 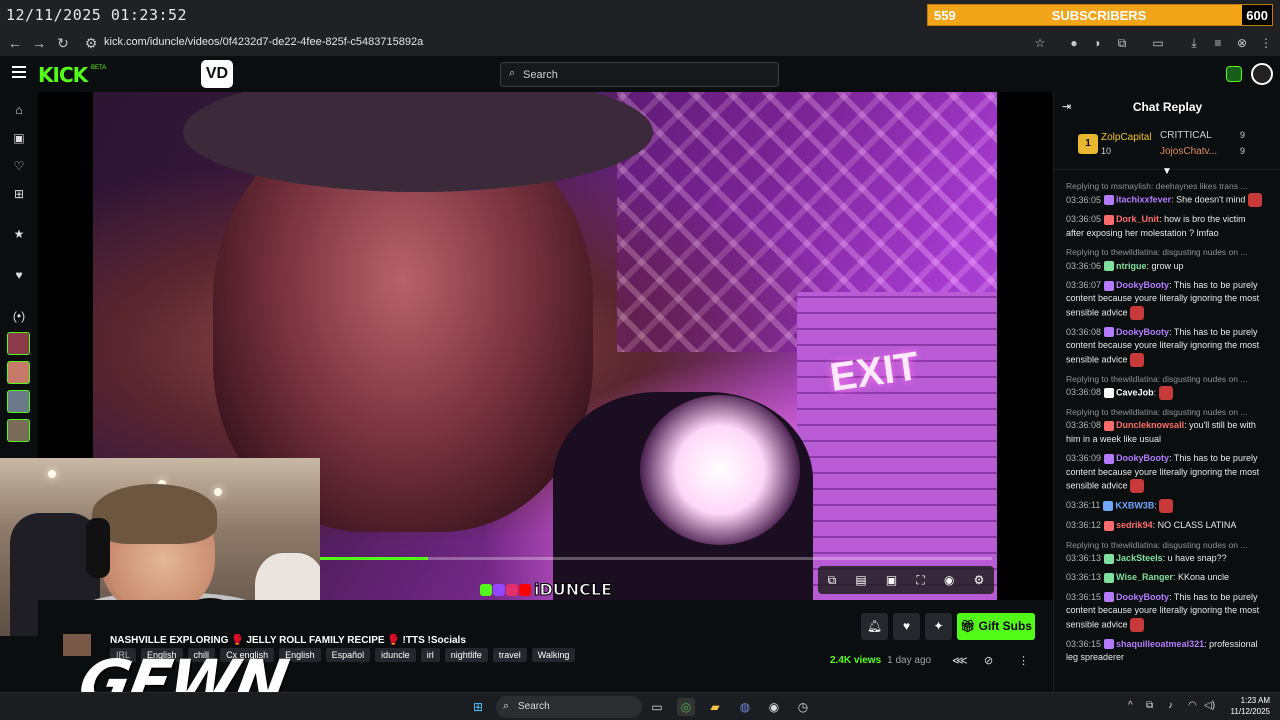 I want to click on favorites-icon: ★, so click(x=19, y=234).